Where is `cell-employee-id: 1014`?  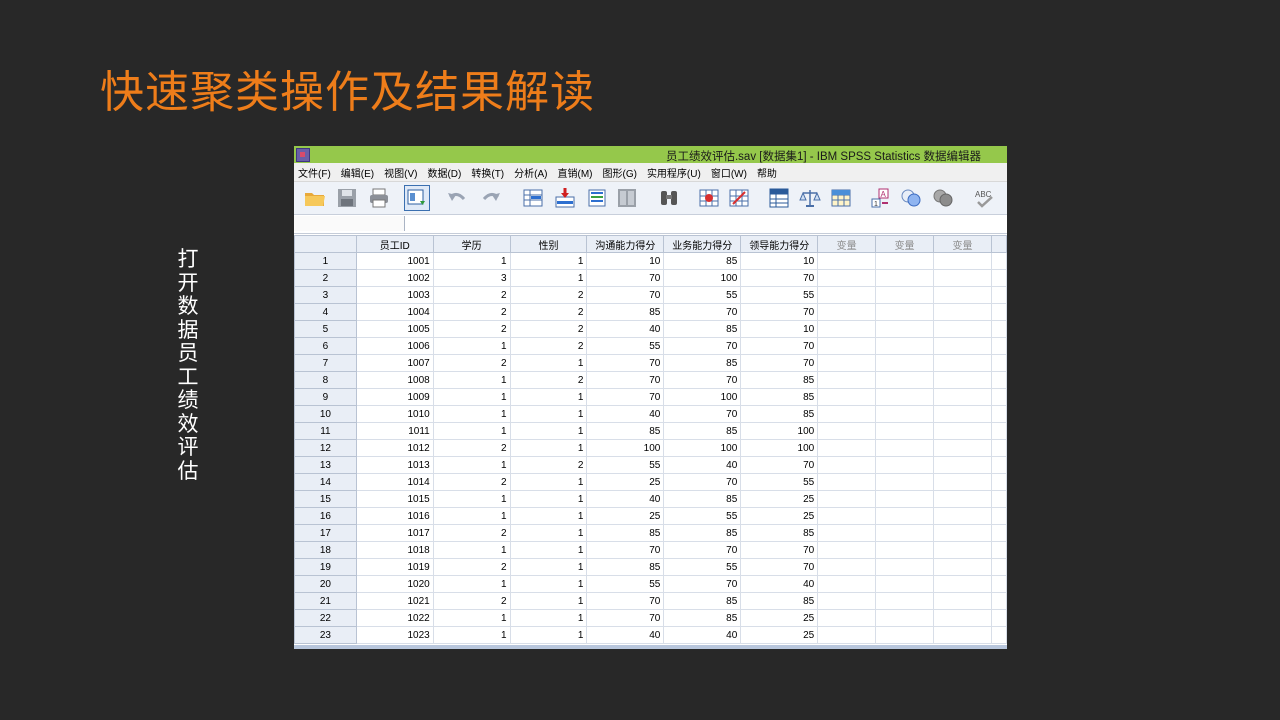
cell-employee-id: 1014 is located at coordinates (394, 482).